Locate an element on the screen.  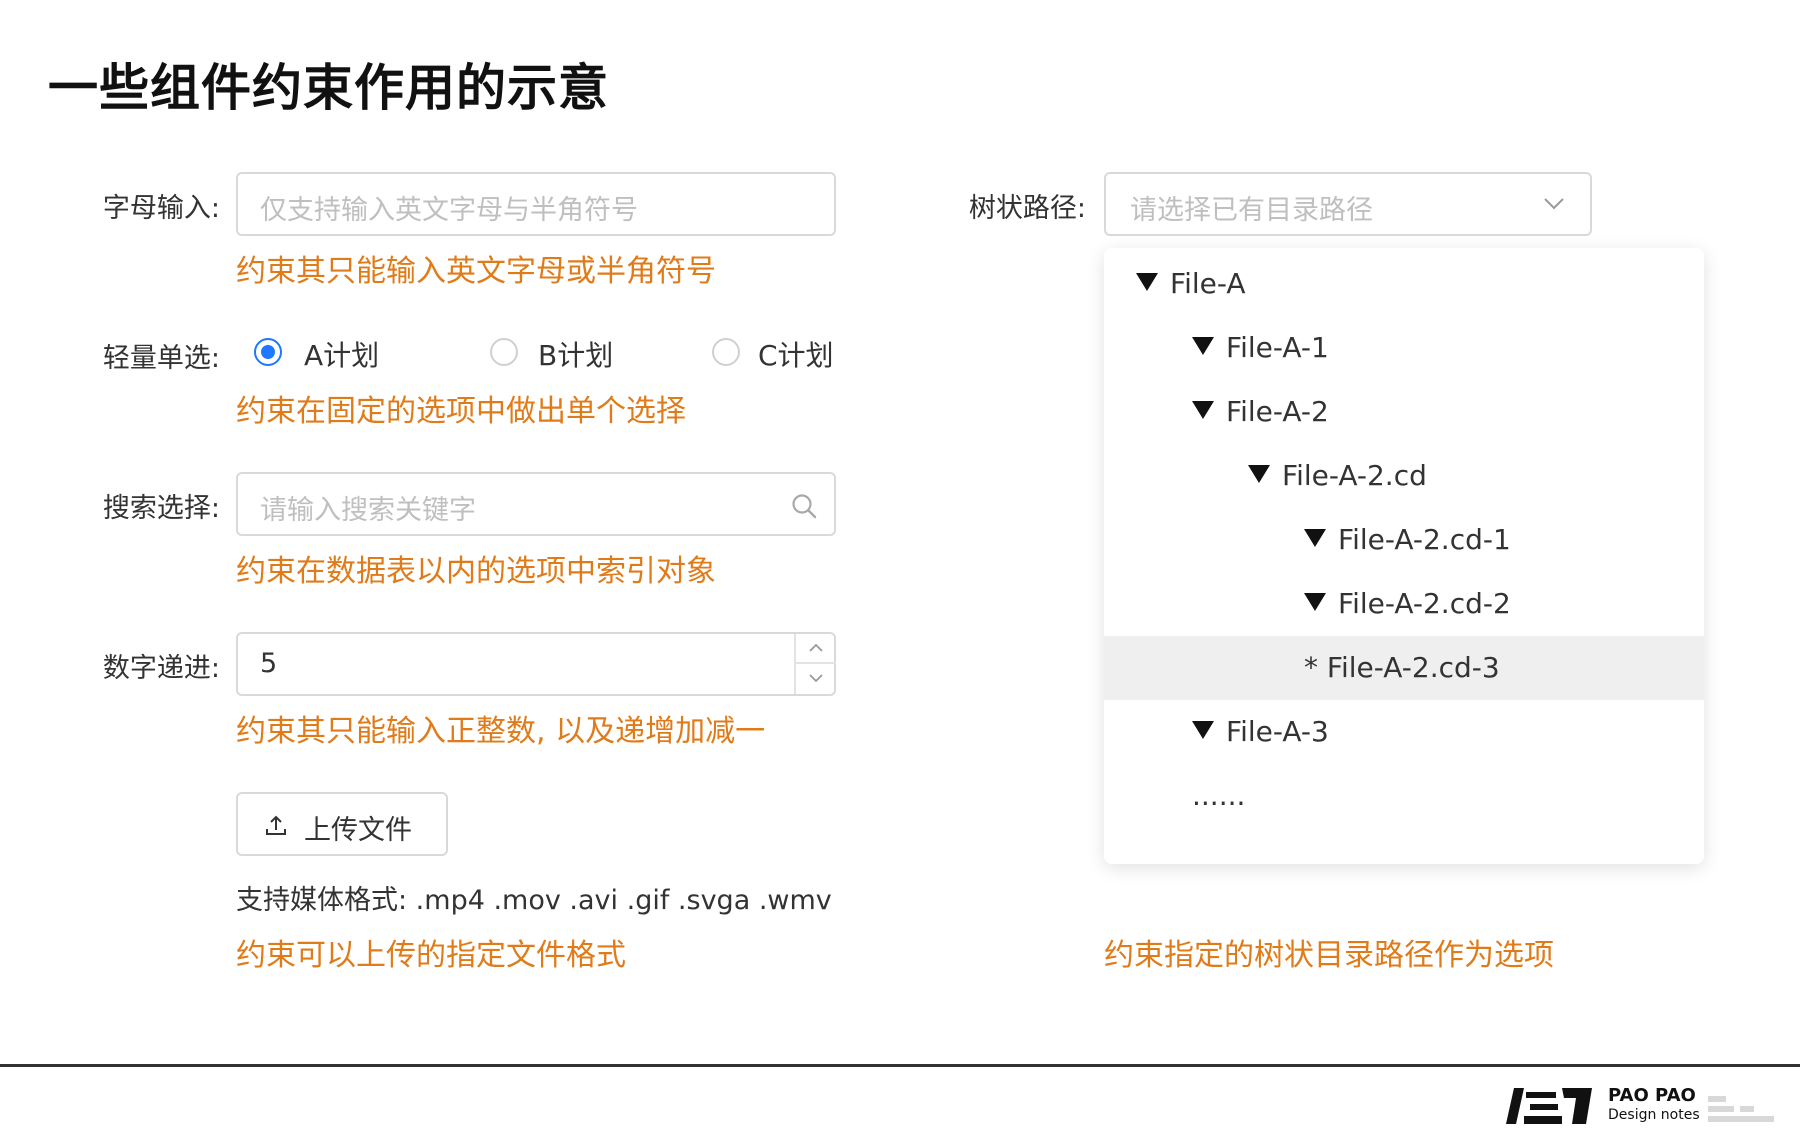
radio-a-indicator is located at coordinates (268, 352).